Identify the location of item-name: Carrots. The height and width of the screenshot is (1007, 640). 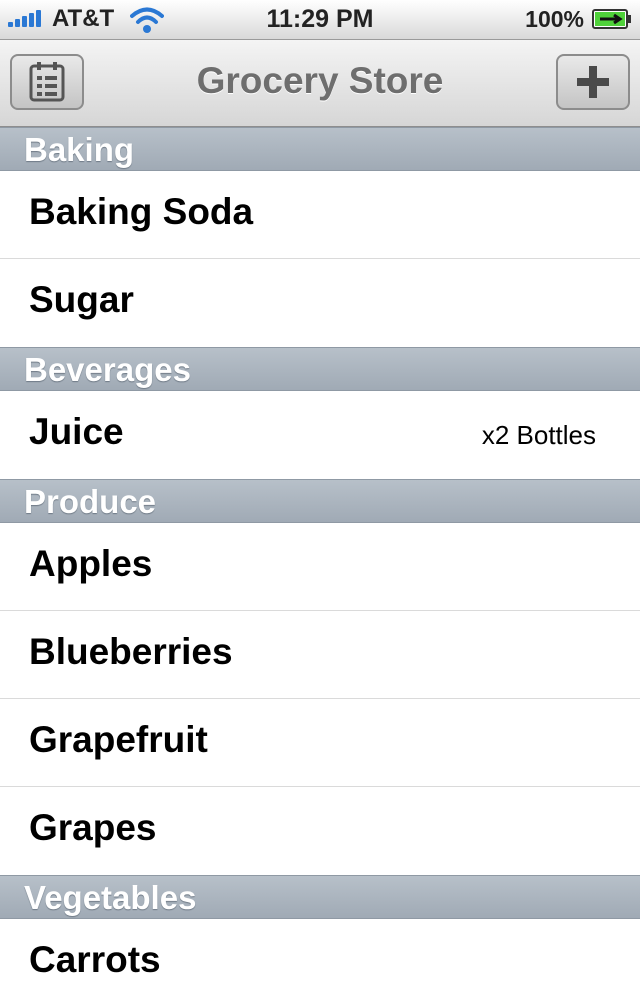
(95, 959).